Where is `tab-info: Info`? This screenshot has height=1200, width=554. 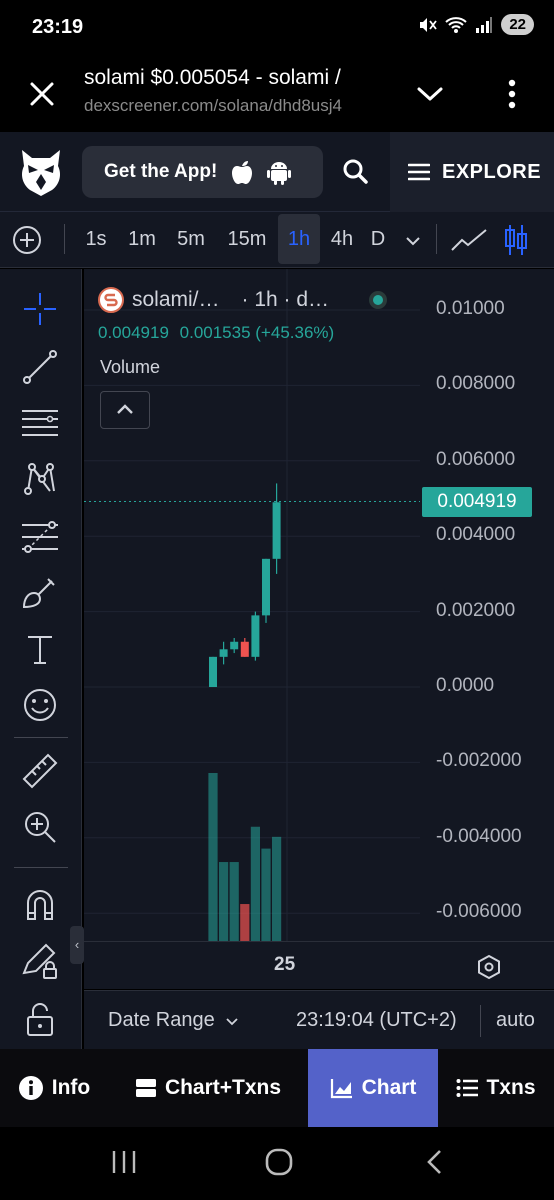 tab-info: Info is located at coordinates (54, 1088).